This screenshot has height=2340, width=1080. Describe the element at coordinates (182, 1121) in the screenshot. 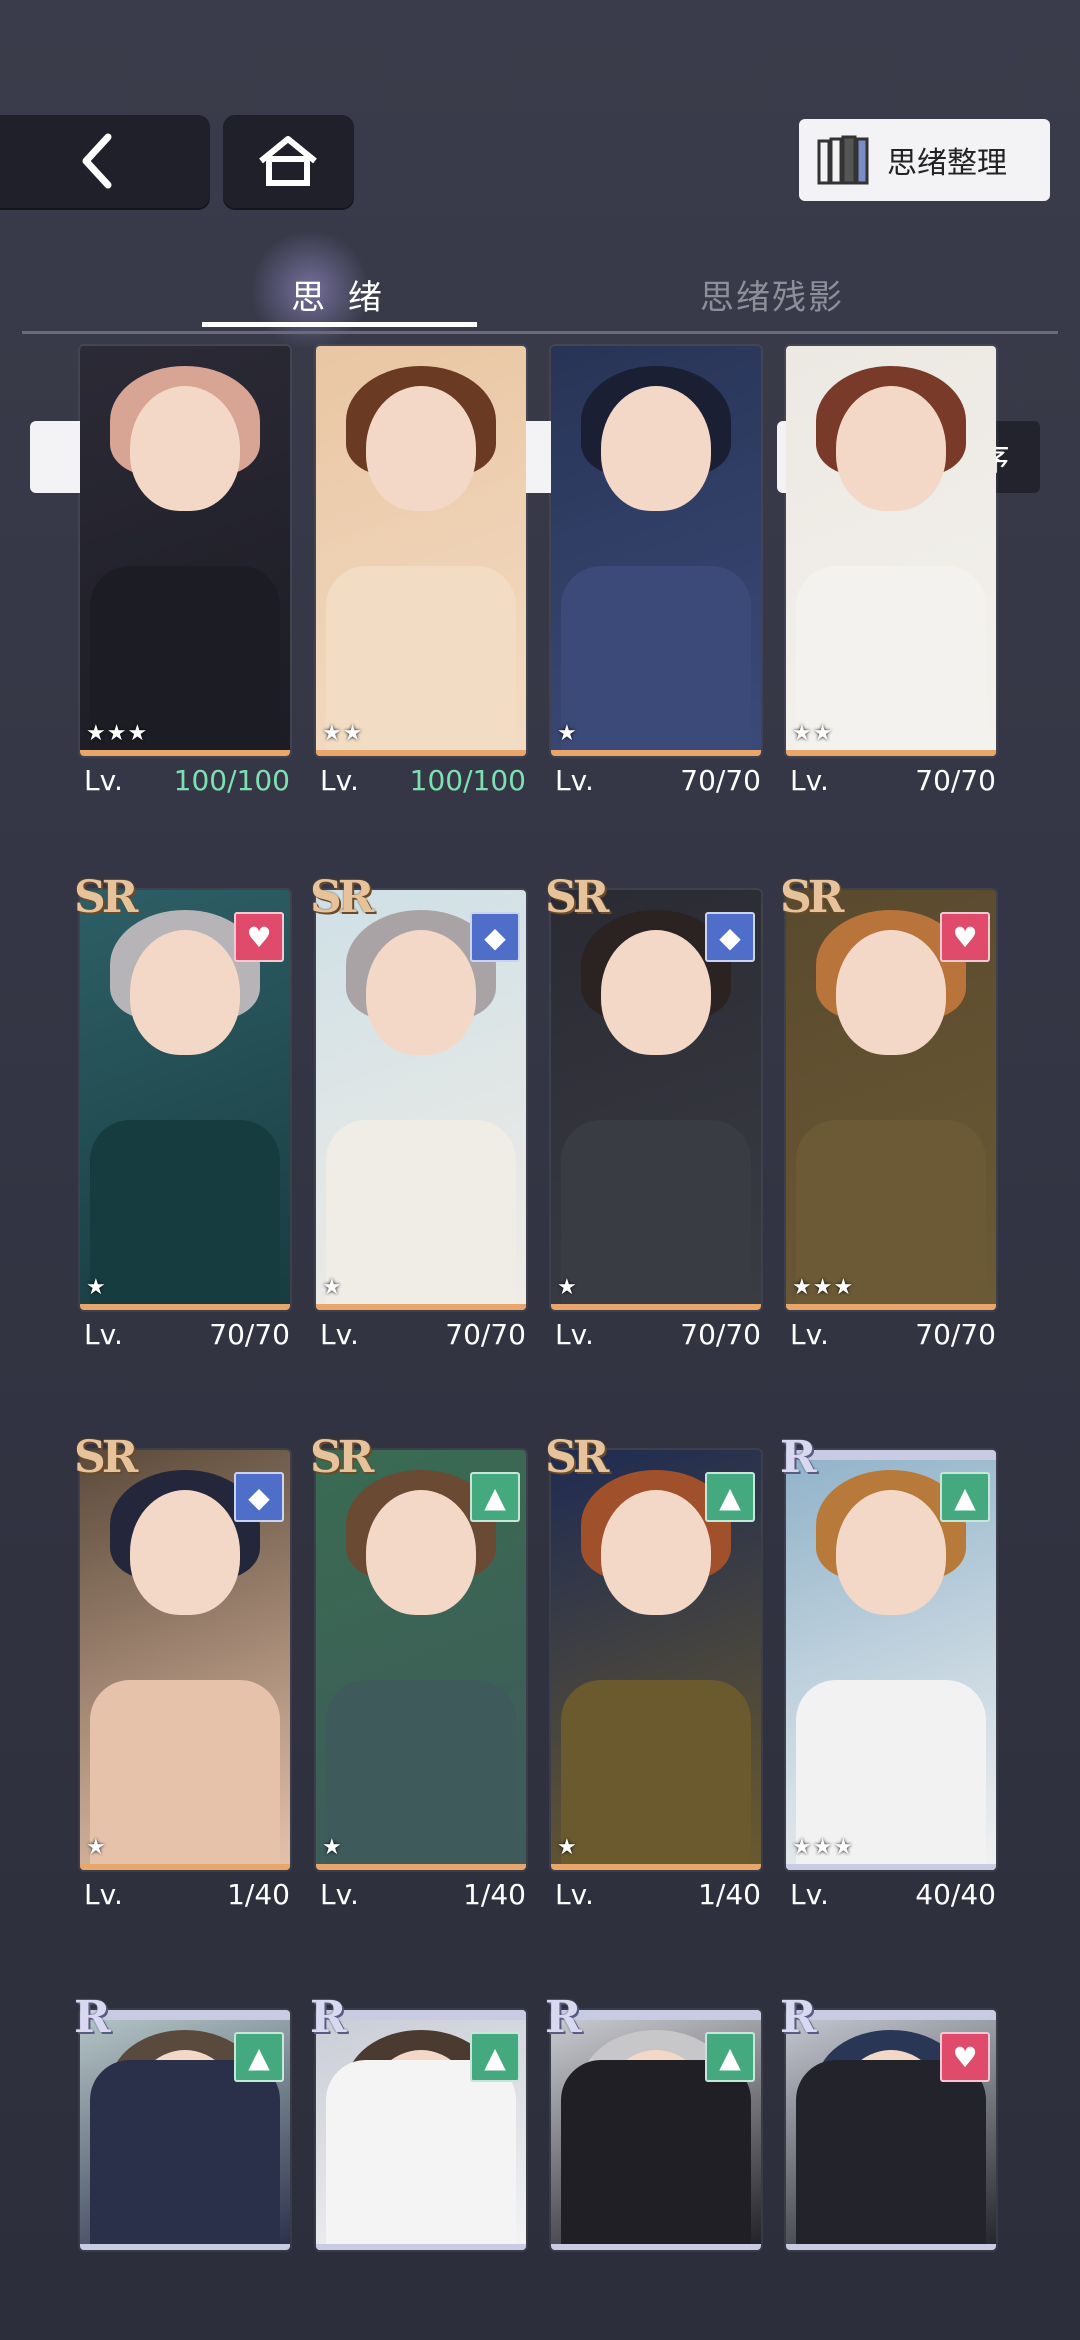

I see `thought-card: ★ SR ♥ Lv. 70/70` at that location.